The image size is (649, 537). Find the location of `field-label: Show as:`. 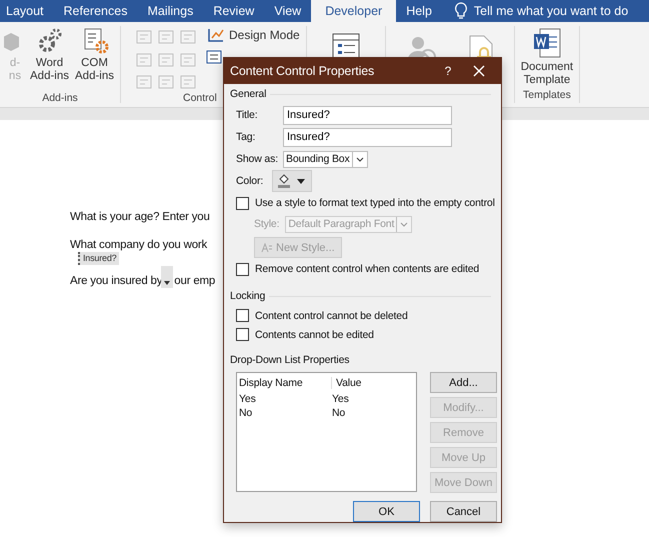

field-label: Show as: is located at coordinates (257, 159).